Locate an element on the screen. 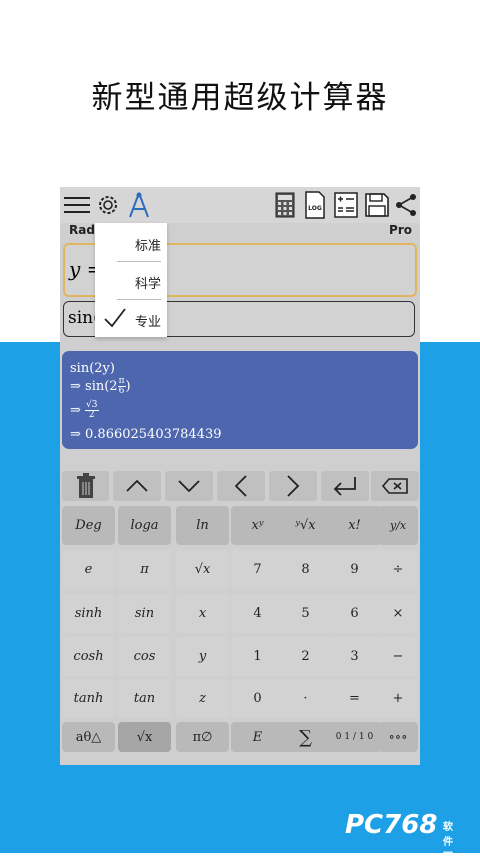 The height and width of the screenshot is (863, 480). key-e-mode: E is located at coordinates (257, 737).